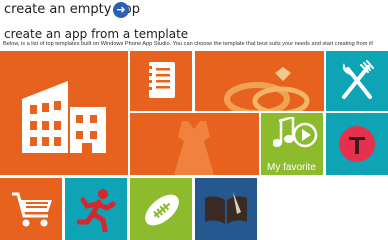  I want to click on template-tile-wedding, so click(259, 81).